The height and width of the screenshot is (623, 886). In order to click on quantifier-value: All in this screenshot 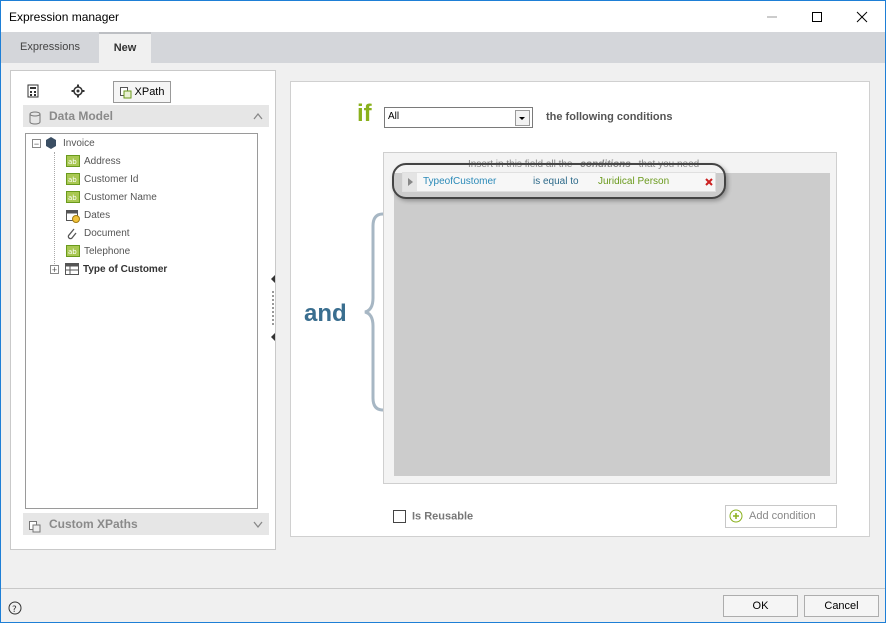, I will do `click(394, 116)`.